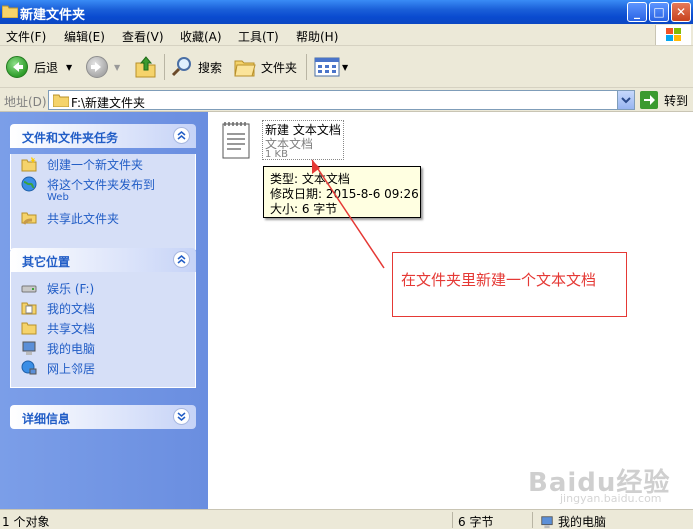 The height and width of the screenshot is (529, 693). What do you see at coordinates (181, 67) in the screenshot?
I see `search-icon` at bounding box center [181, 67].